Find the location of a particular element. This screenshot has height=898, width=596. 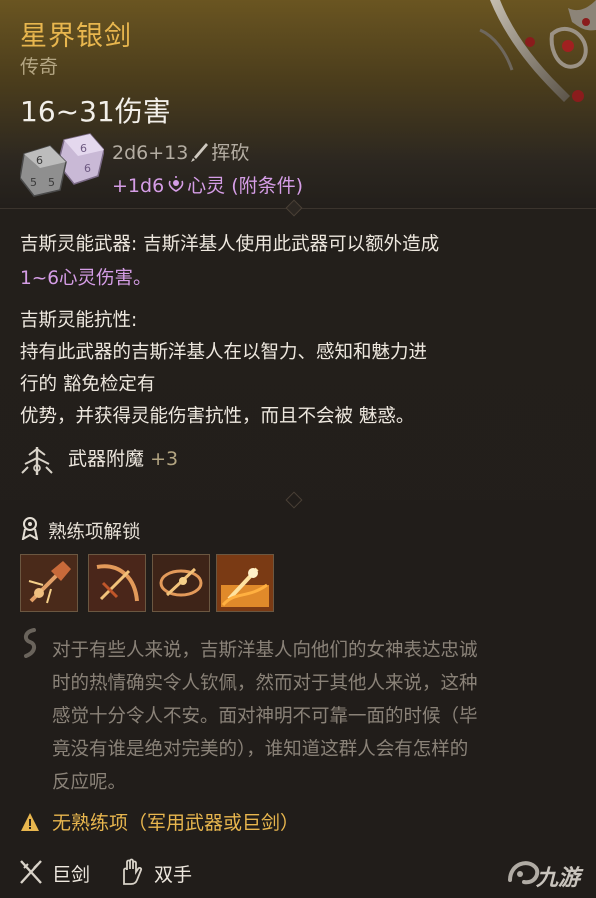

passive-2-title: 吉斯灵能抗性: is located at coordinates (79, 320).